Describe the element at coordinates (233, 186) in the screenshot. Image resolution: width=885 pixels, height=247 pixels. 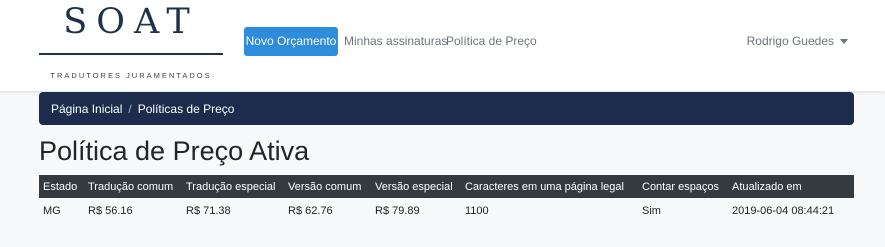
I see `column-header-special-translation: Tradução especial` at that location.